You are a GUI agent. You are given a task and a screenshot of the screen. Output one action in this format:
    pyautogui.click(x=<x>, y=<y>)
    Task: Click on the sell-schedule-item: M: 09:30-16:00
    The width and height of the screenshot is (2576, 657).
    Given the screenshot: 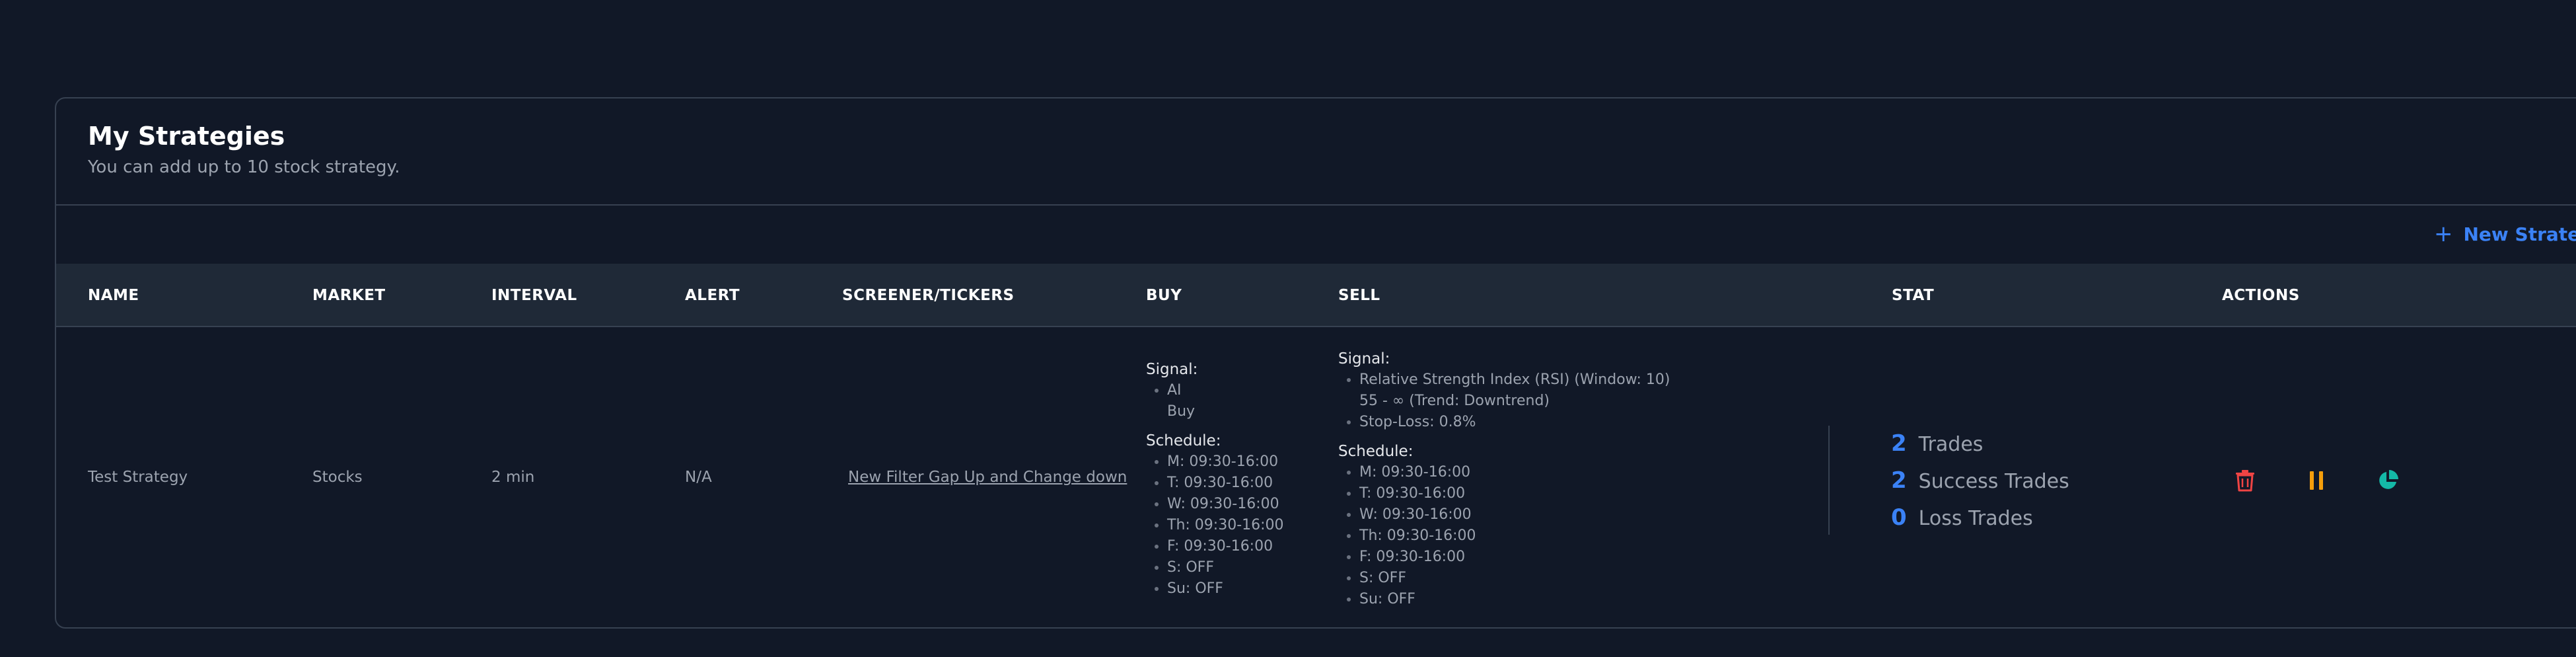 What is the action you would take?
    pyautogui.click(x=1514, y=473)
    